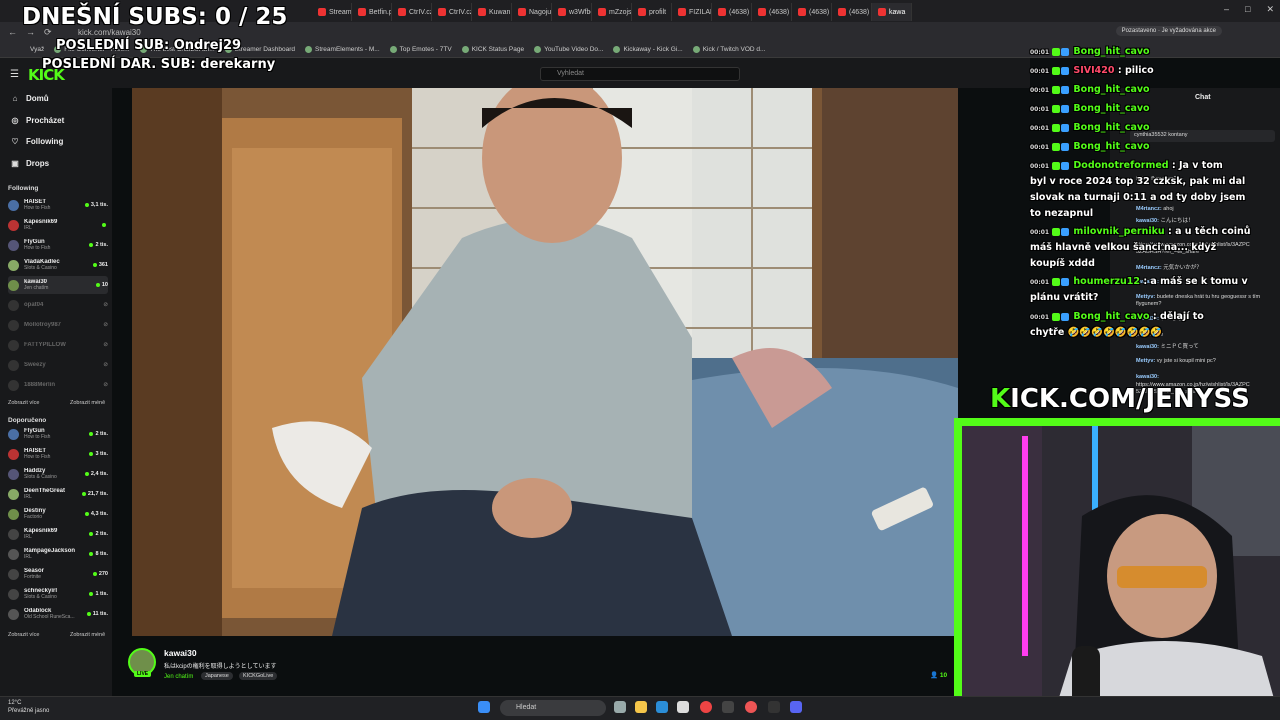 The height and width of the screenshot is (720, 1280). I want to click on browser-tab: Betfin.p, so click(372, 12).